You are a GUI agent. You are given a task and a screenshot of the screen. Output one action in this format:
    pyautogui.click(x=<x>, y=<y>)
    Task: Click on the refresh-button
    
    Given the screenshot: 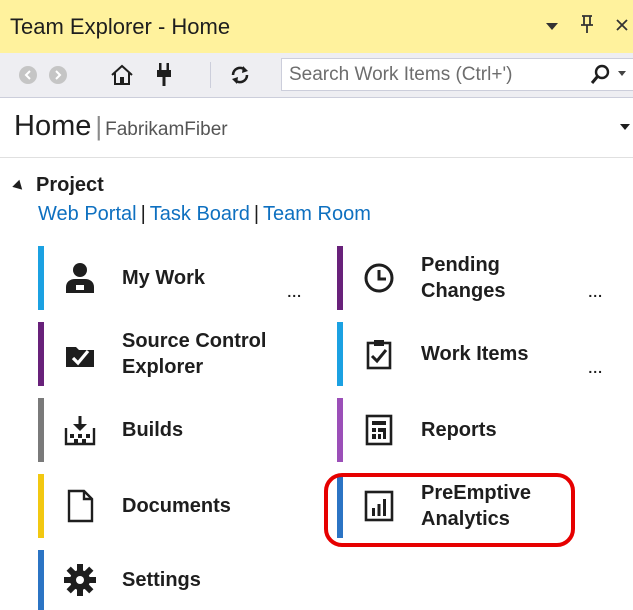 What is the action you would take?
    pyautogui.click(x=240, y=75)
    